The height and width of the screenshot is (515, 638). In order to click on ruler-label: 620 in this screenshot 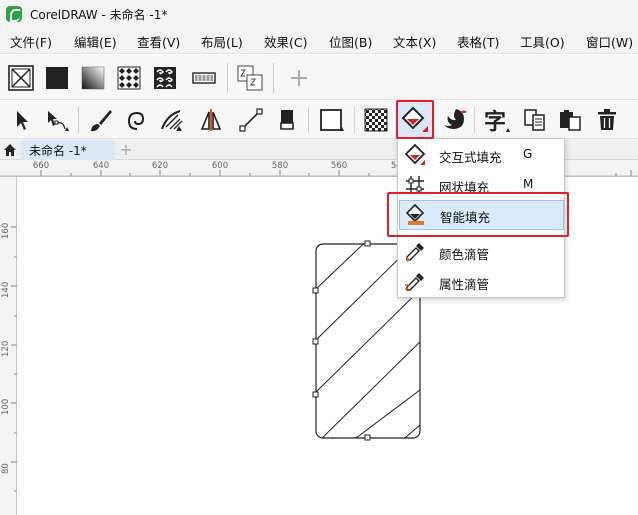, I will do `click(160, 166)`.